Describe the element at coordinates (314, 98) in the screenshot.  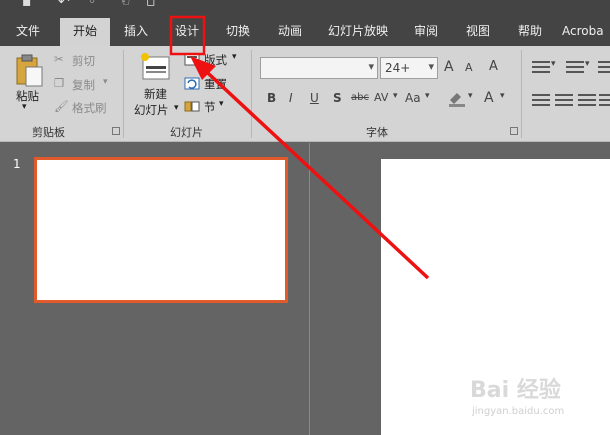
I see `underline-button: U` at that location.